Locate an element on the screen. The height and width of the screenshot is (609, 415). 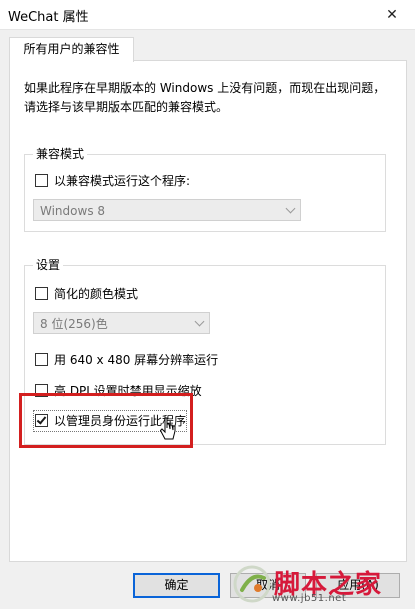
reduced-color-label: 简化的颜色模式 is located at coordinates (96, 294).